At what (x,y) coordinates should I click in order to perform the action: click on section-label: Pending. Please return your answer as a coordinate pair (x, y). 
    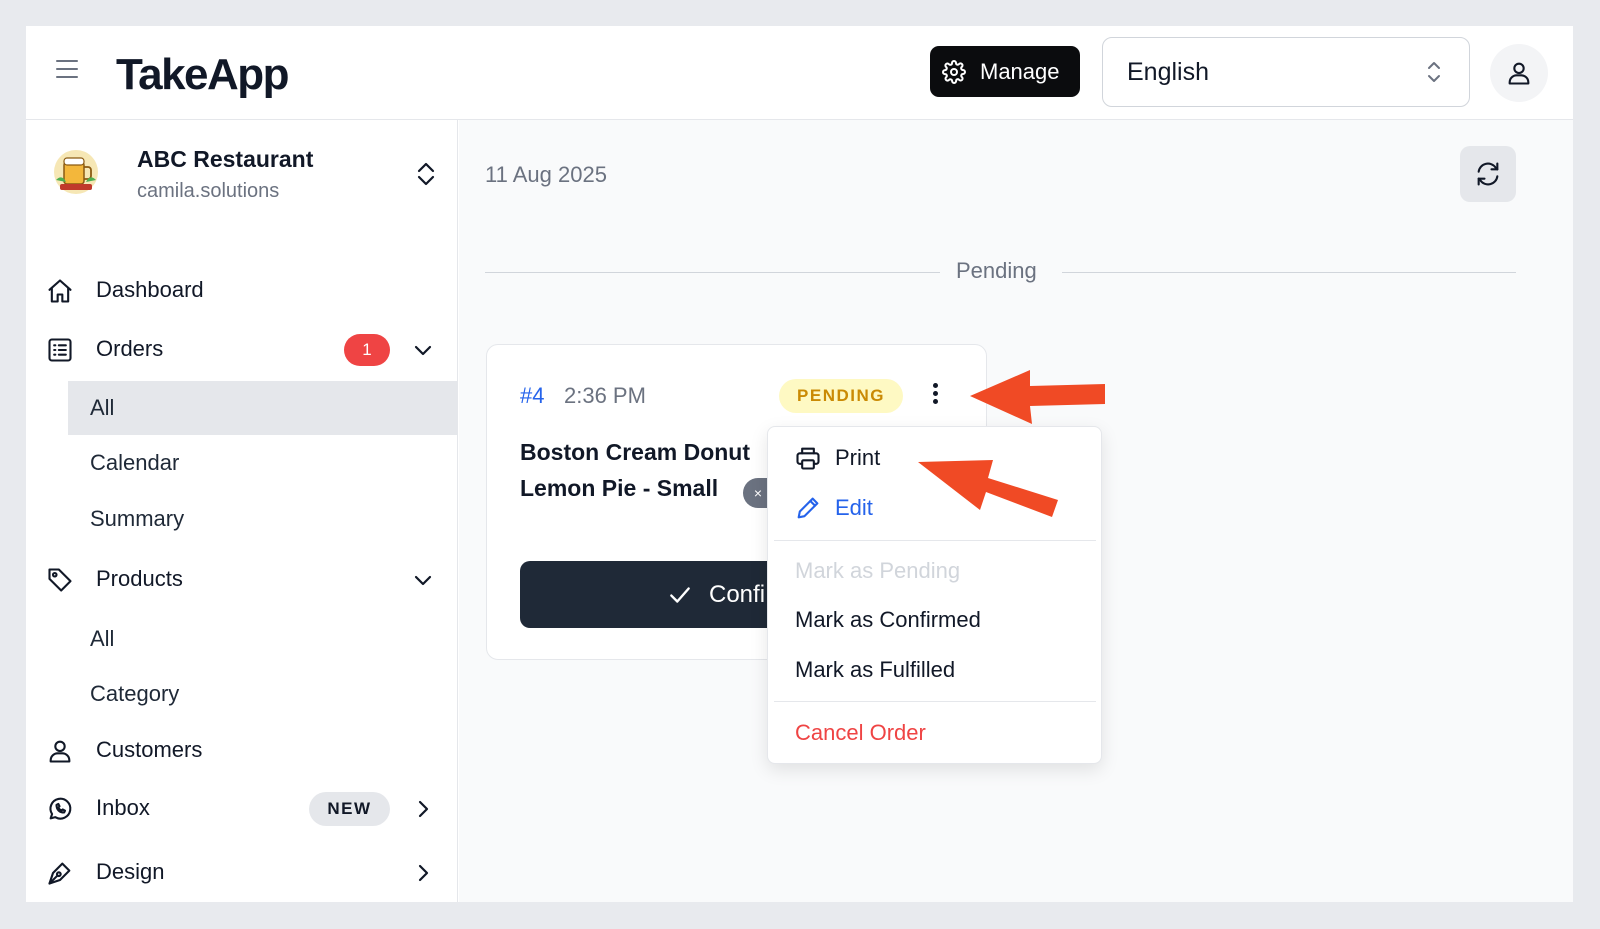
    Looking at the image, I should click on (996, 270).